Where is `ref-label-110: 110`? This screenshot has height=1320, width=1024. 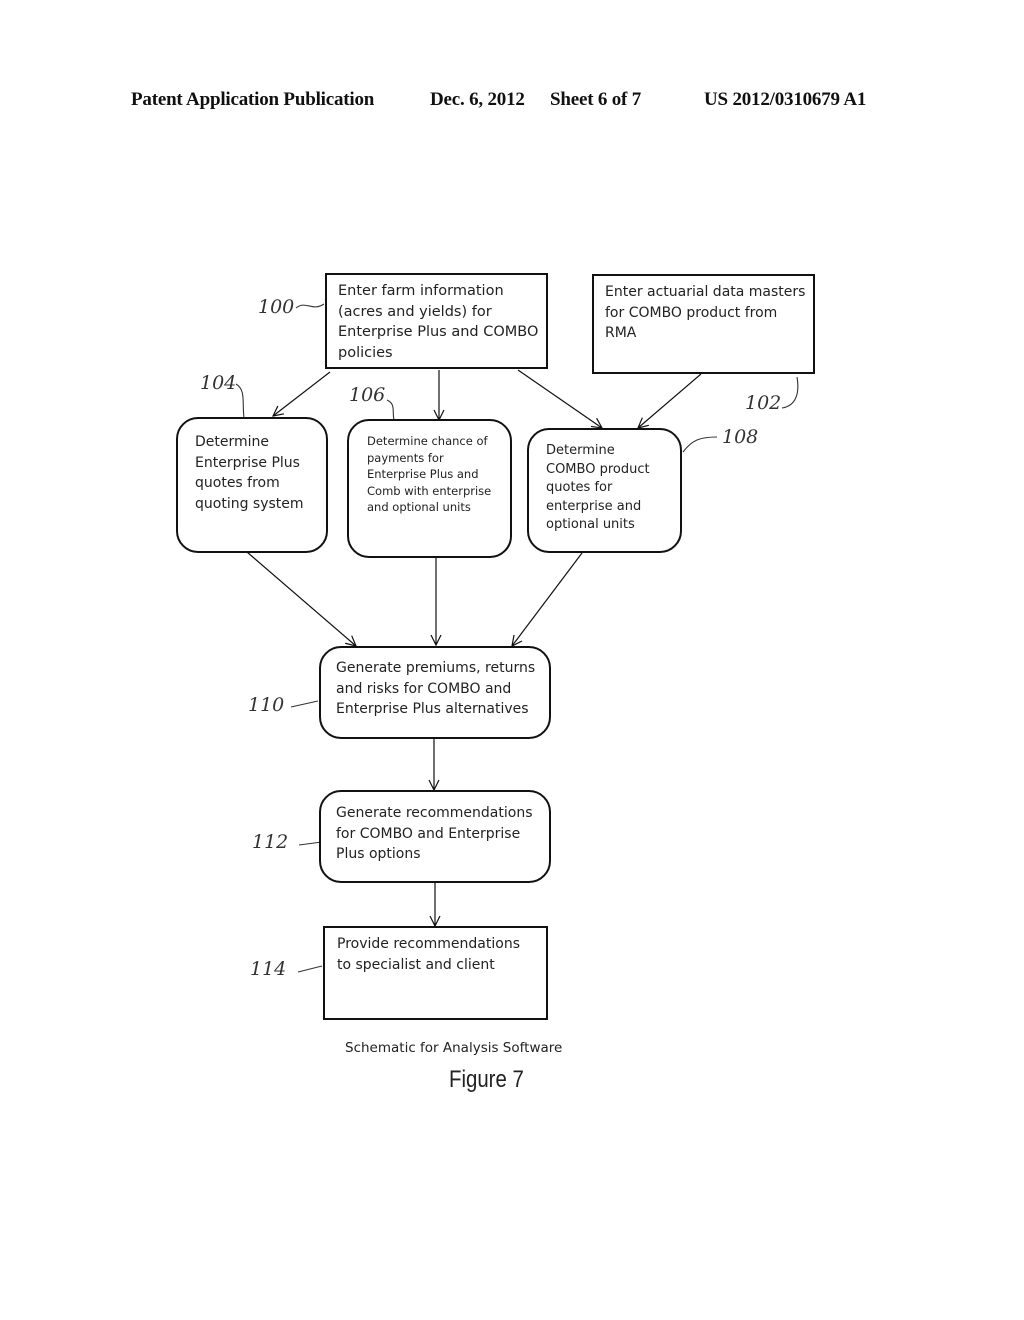
ref-label-110: 110 is located at coordinates (266, 705).